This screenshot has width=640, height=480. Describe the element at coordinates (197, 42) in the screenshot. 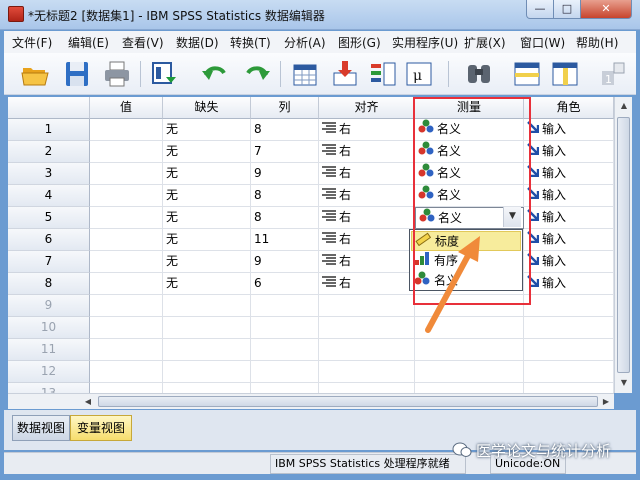

I see `menu-data: 数据(D)` at that location.